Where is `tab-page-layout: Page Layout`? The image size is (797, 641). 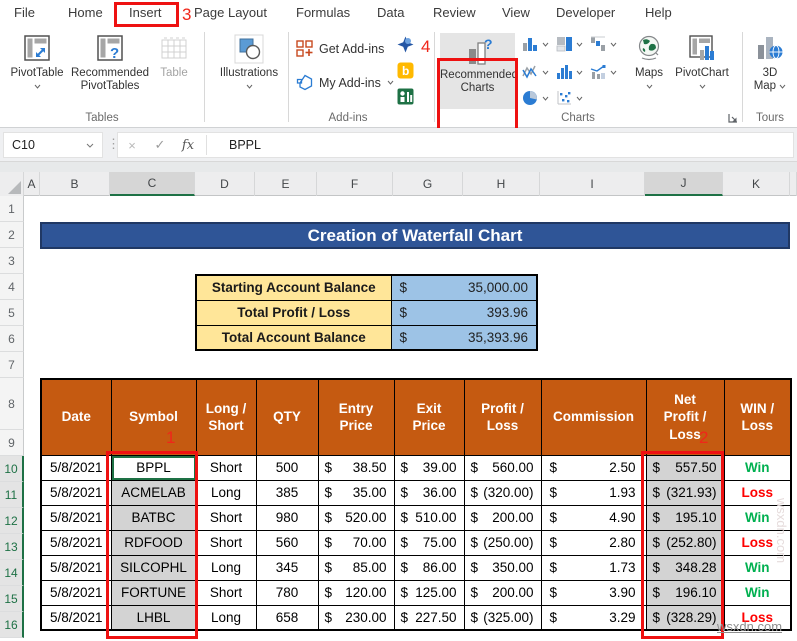
tab-page-layout: Page Layout is located at coordinates (230, 12).